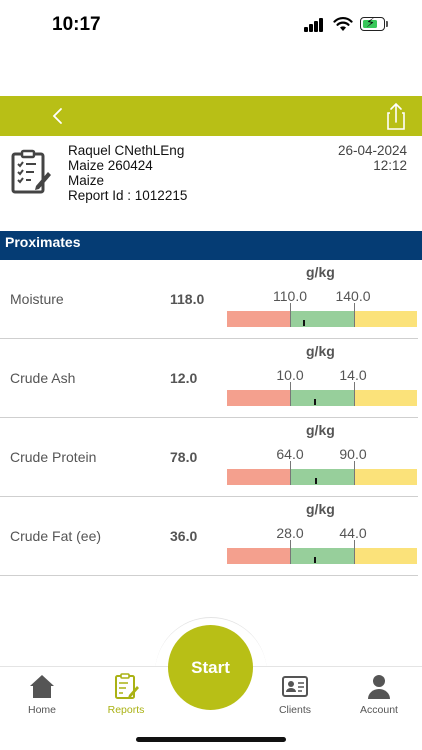 Image resolution: width=422 pixels, height=750 pixels. I want to click on report-datetime: 26-04-2024 12:12, so click(372, 158).